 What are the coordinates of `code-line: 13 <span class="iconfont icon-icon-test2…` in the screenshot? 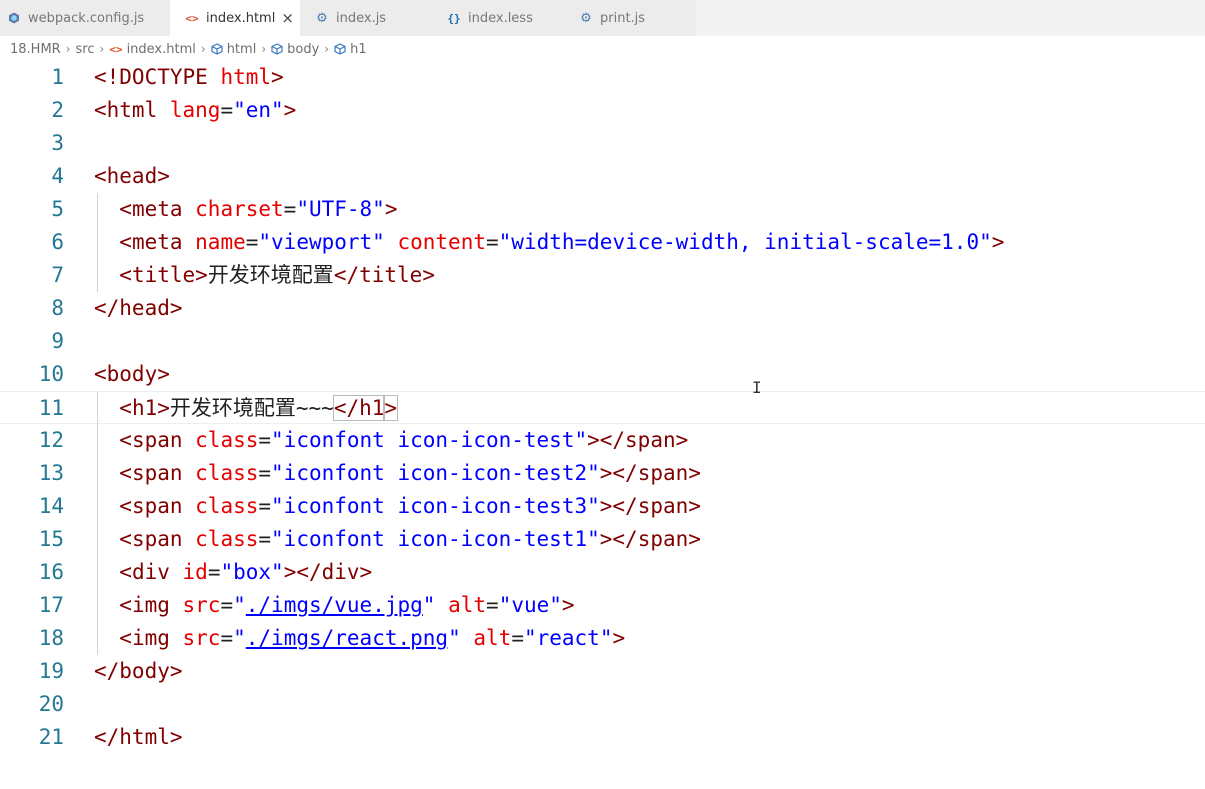 It's located at (602, 473).